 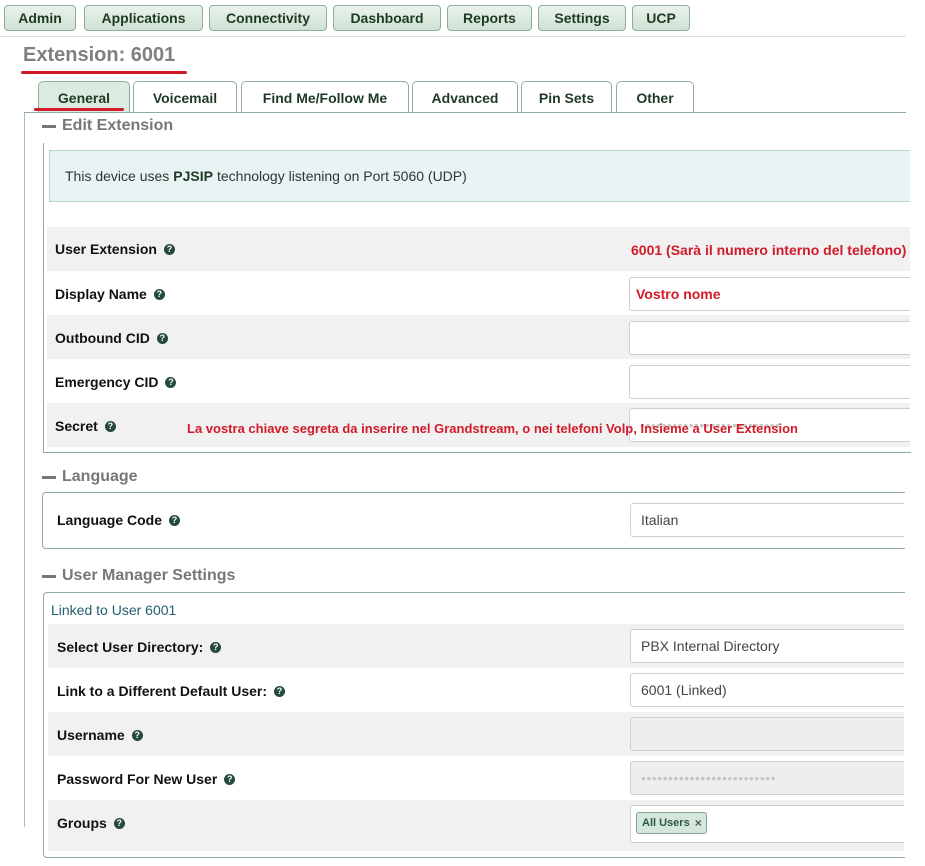 I want to click on section-language: Language, so click(x=90, y=477).